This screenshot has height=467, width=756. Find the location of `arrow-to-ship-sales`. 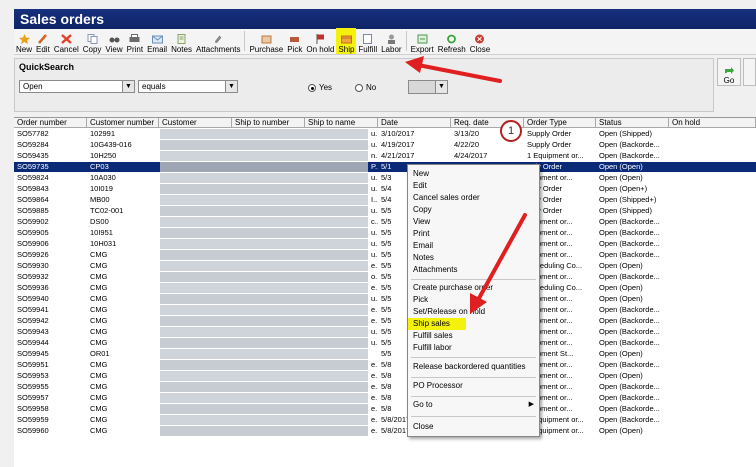

arrow-to-ship-sales is located at coordinates (498, 263).